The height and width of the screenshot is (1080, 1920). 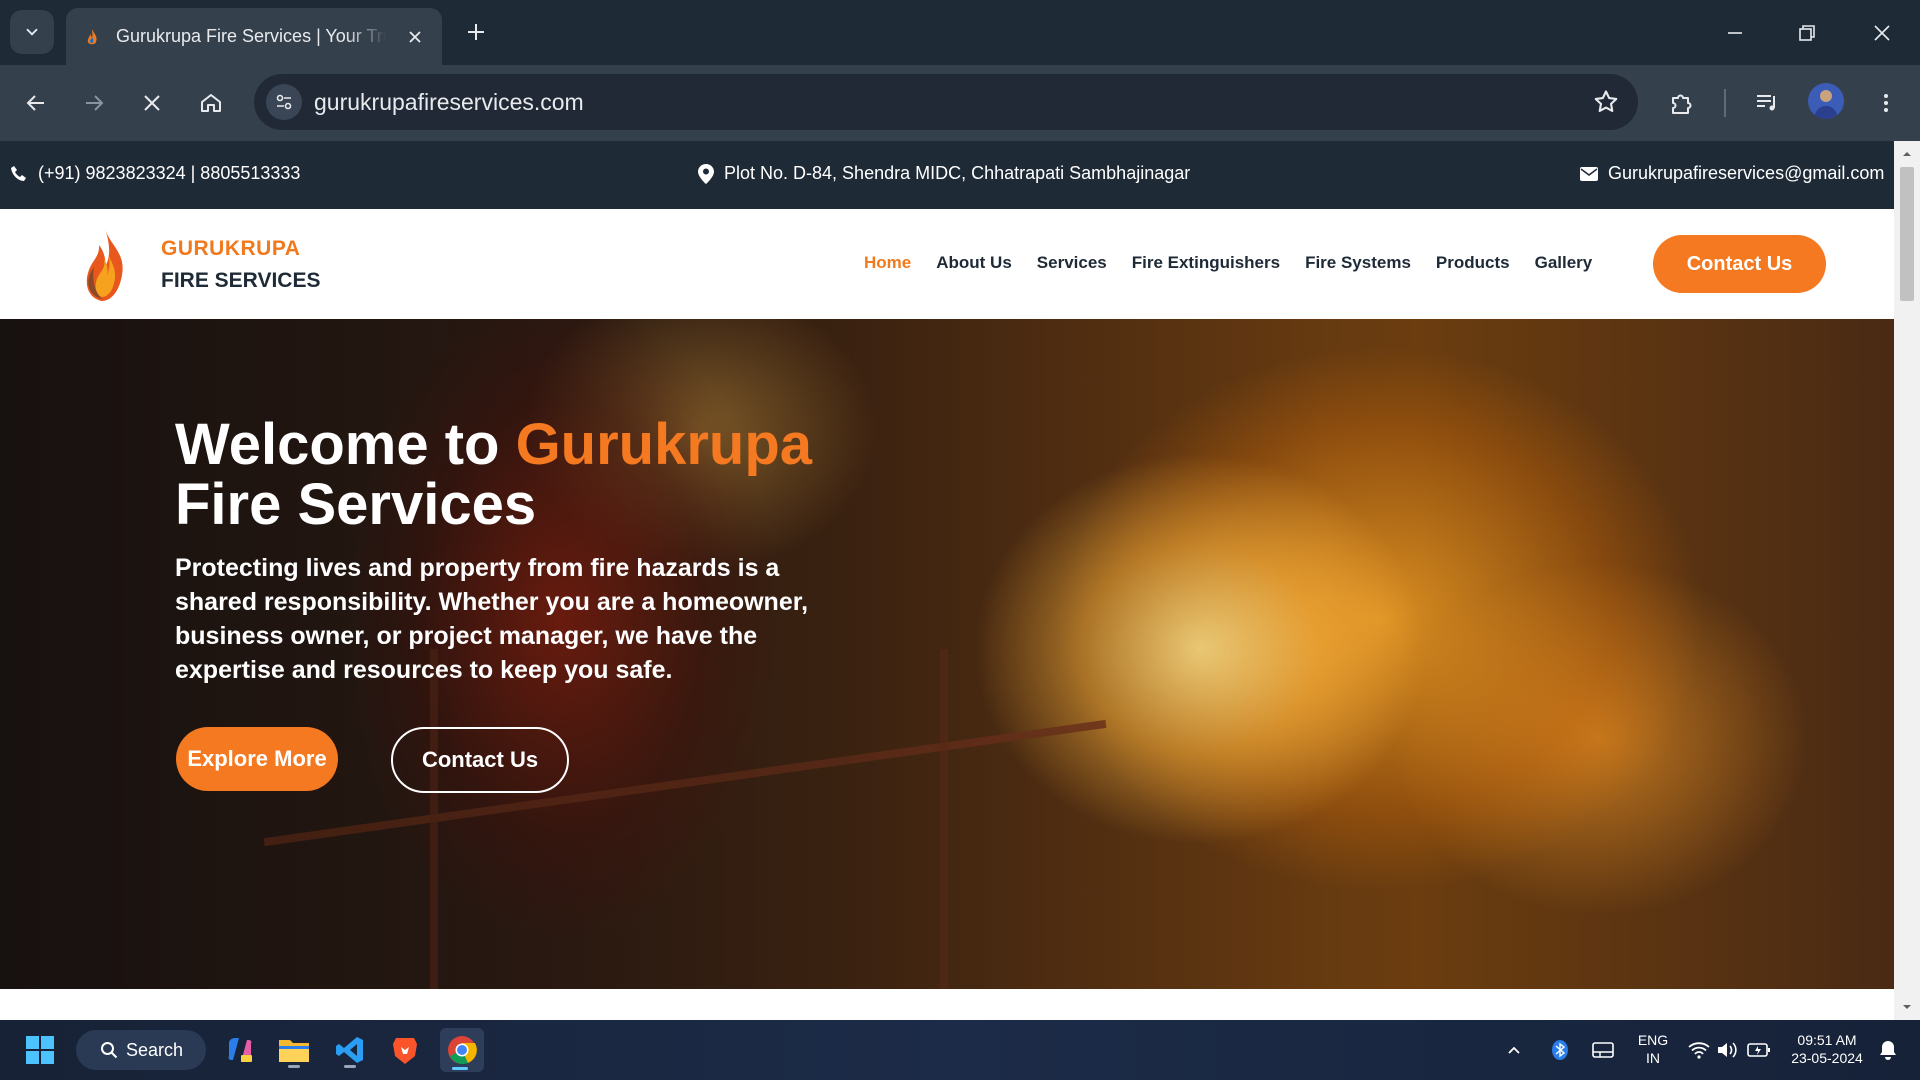 I want to click on display-icon, so click(x=1603, y=1050).